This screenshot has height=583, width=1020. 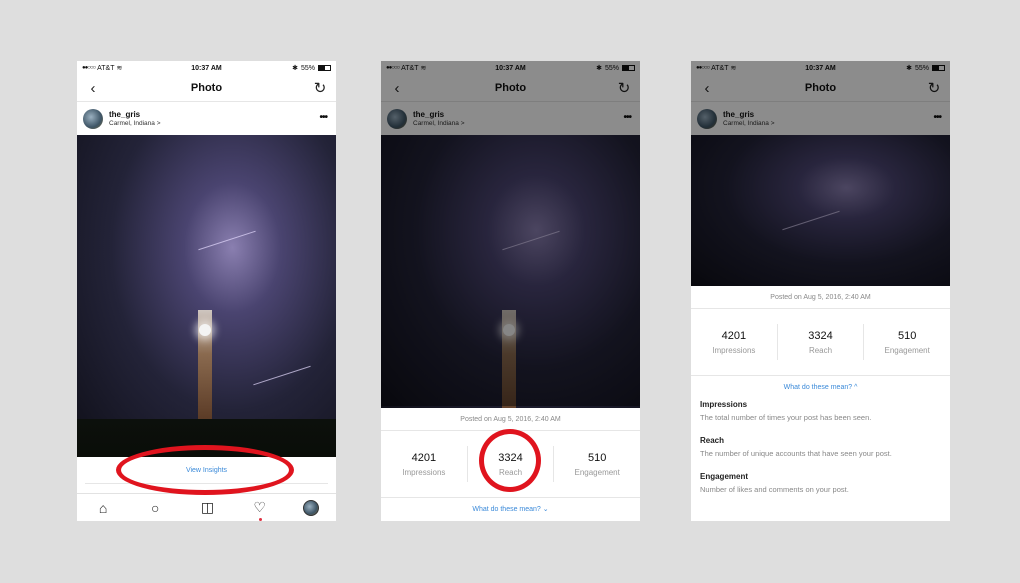 What do you see at coordinates (510, 472) in the screenshot?
I see `metric-label: Reach` at bounding box center [510, 472].